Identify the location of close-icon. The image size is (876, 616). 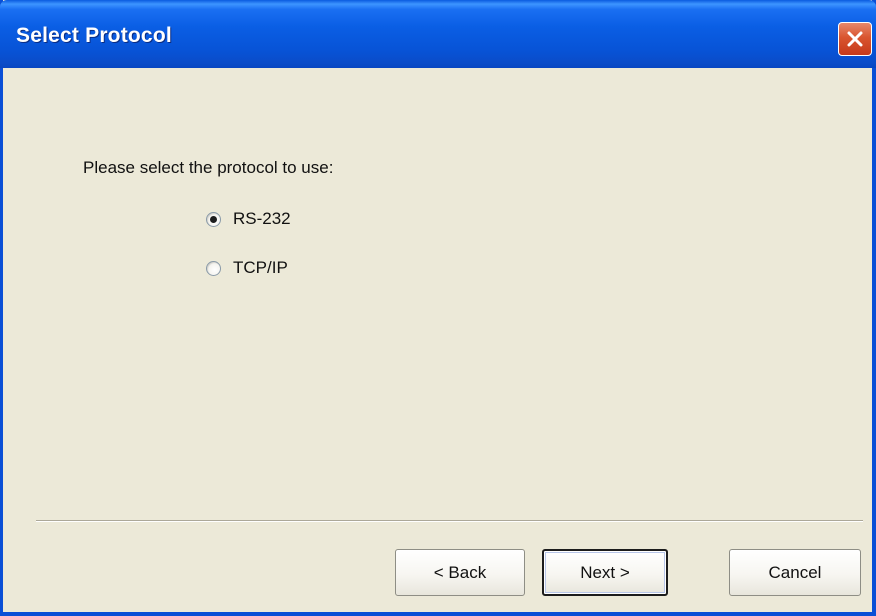
(855, 39).